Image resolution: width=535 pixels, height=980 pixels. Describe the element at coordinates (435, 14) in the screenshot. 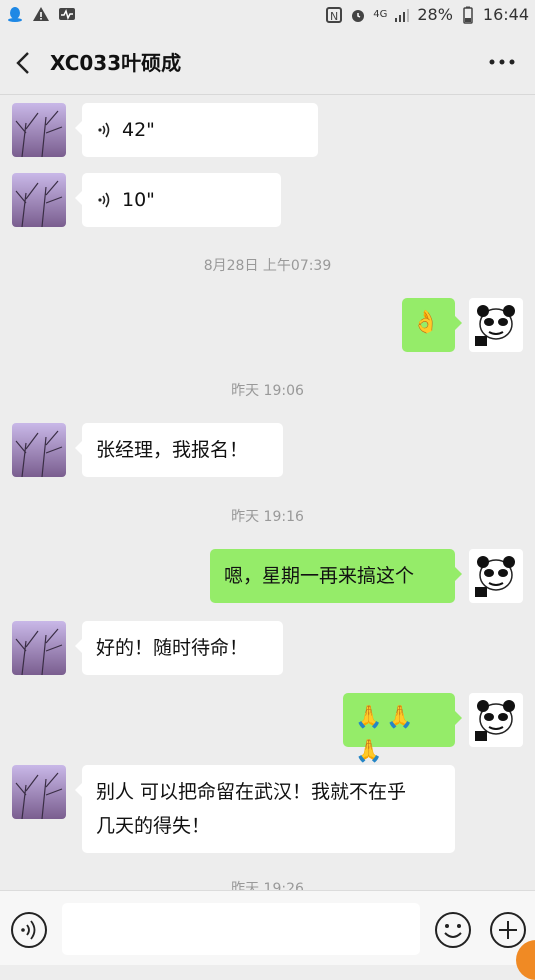

I see `battery-percent: 28%` at that location.